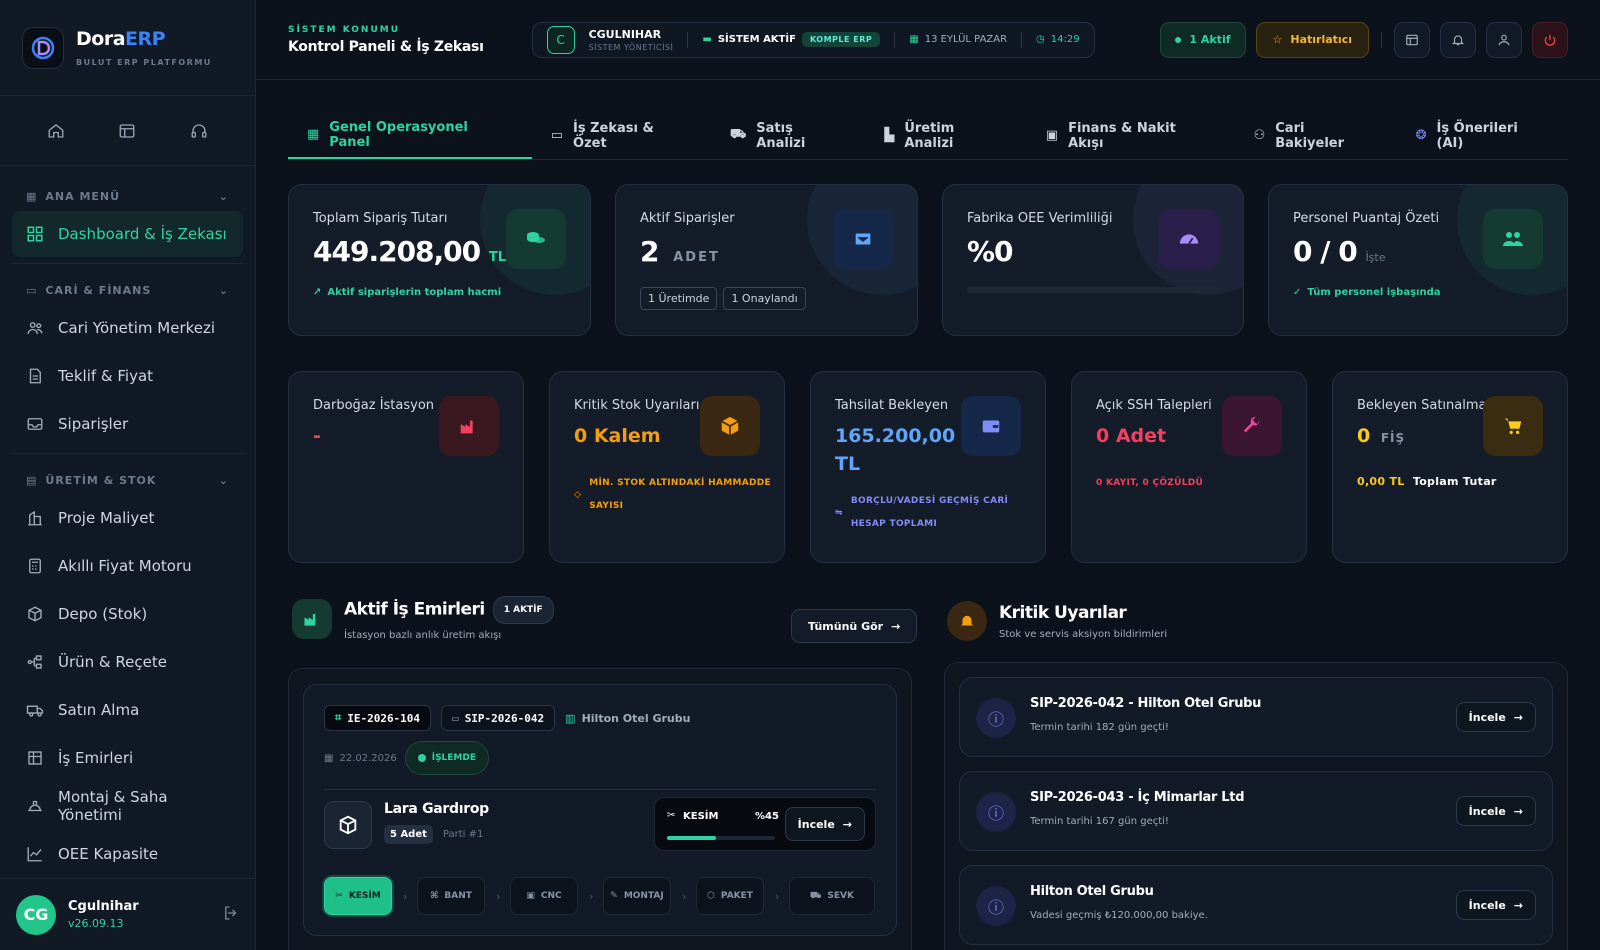 The image size is (1600, 950). Describe the element at coordinates (35, 566) in the screenshot. I see `calculator-icon` at that location.